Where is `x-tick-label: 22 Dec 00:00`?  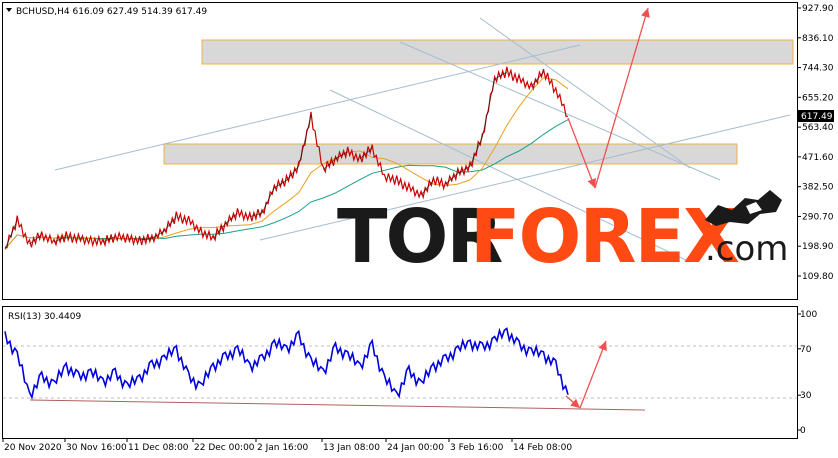 x-tick-label: 22 Dec 00:00 is located at coordinates (224, 448).